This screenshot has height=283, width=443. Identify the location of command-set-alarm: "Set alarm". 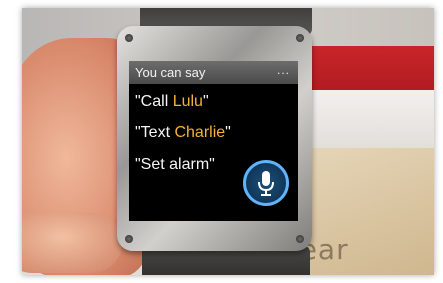
(175, 164).